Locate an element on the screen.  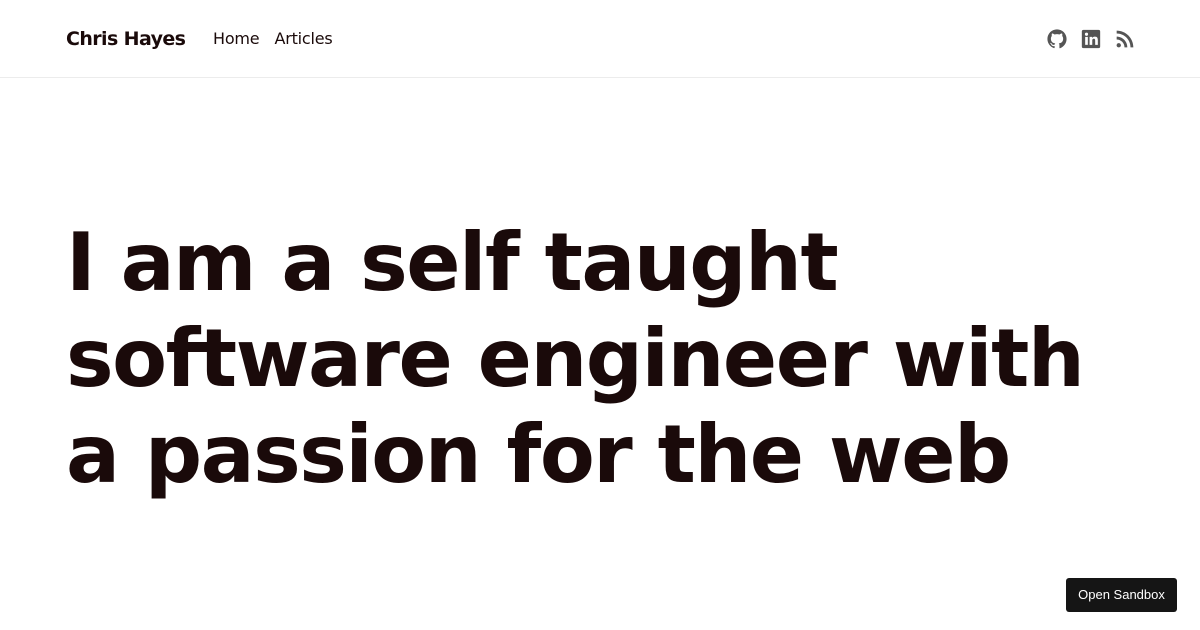
github-link is located at coordinates (1057, 39).